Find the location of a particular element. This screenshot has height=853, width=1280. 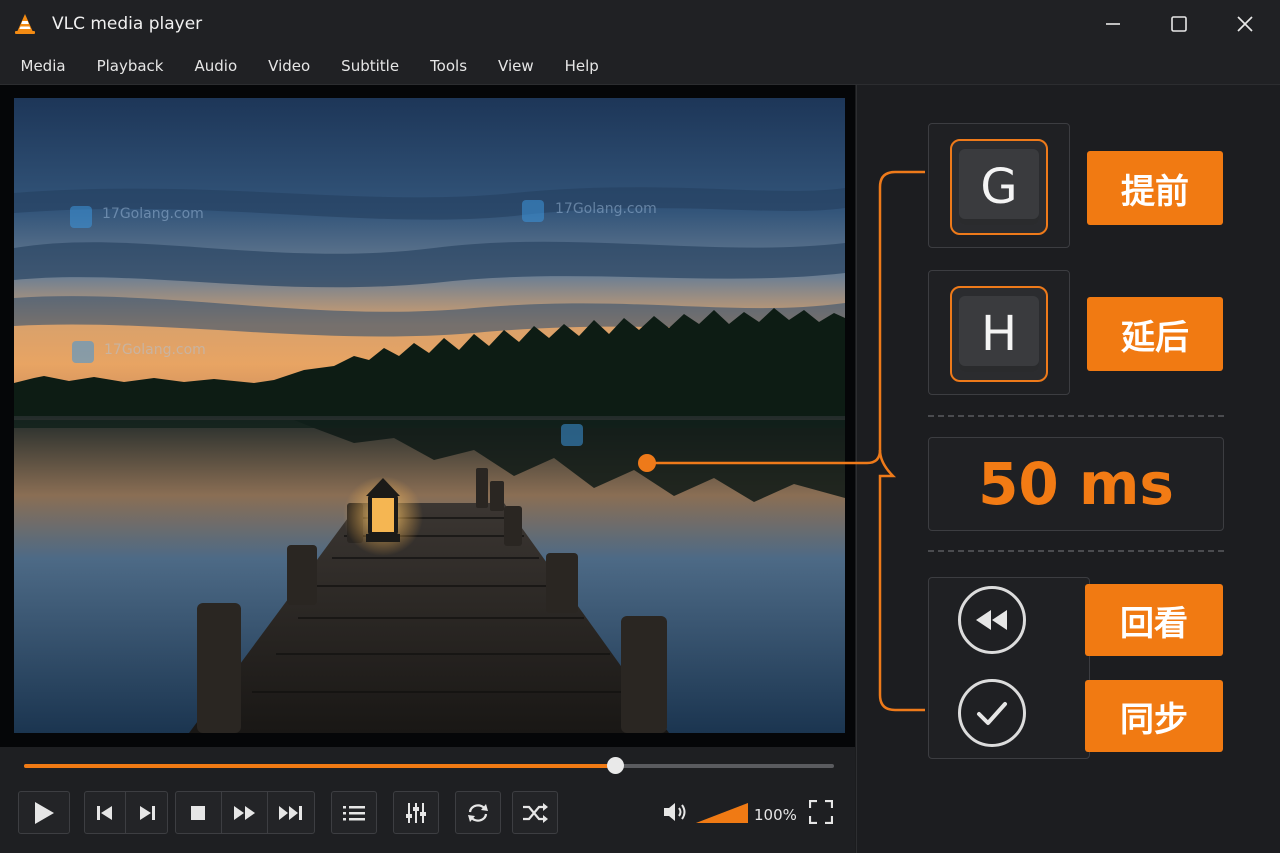

previous-button is located at coordinates (105, 812).